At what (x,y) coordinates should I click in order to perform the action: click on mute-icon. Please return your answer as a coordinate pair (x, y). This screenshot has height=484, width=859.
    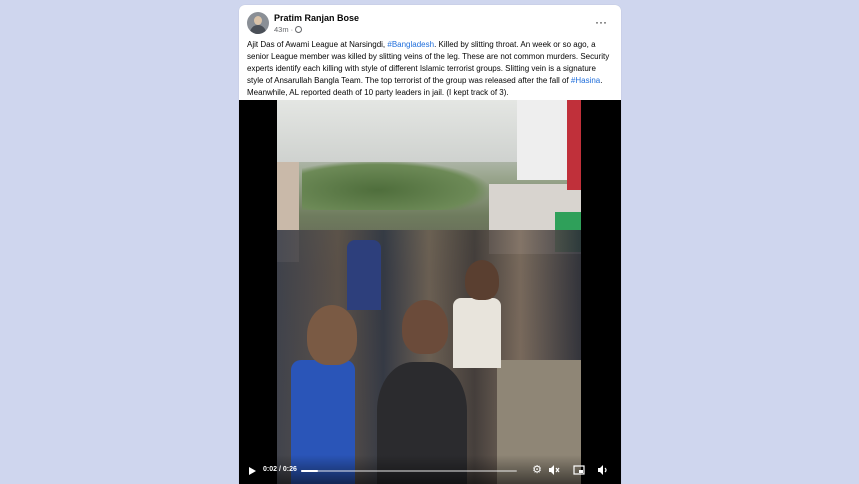
    Looking at the image, I should click on (554, 470).